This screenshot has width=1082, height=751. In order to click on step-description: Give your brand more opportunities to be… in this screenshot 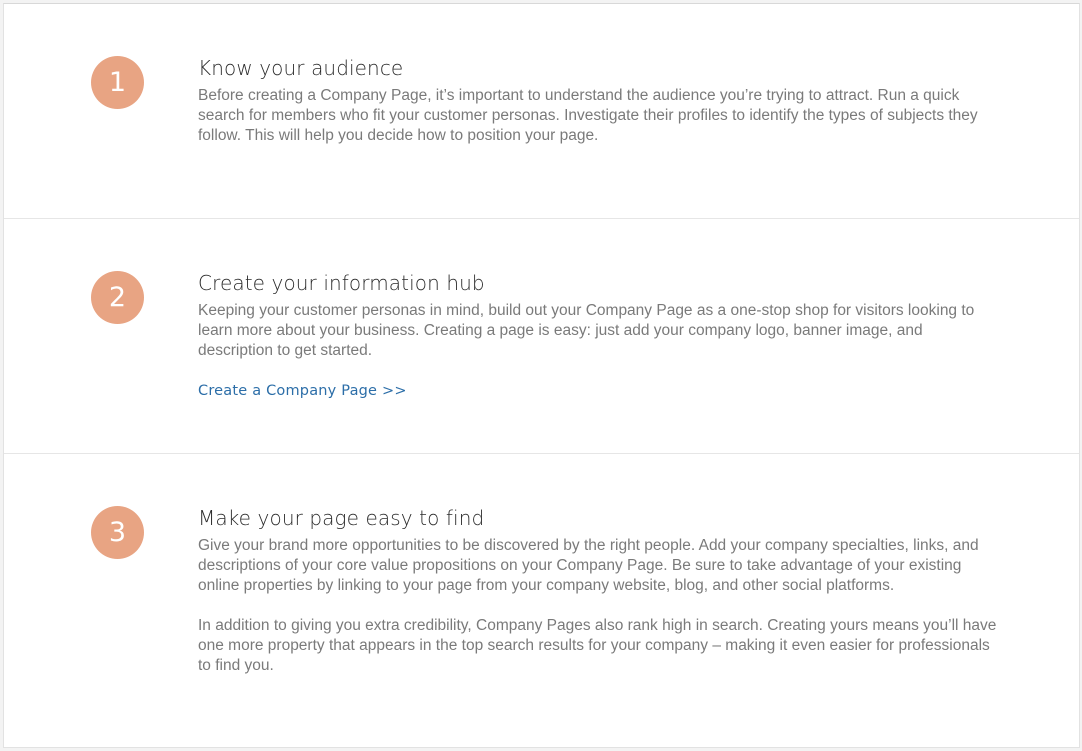, I will do `click(588, 565)`.